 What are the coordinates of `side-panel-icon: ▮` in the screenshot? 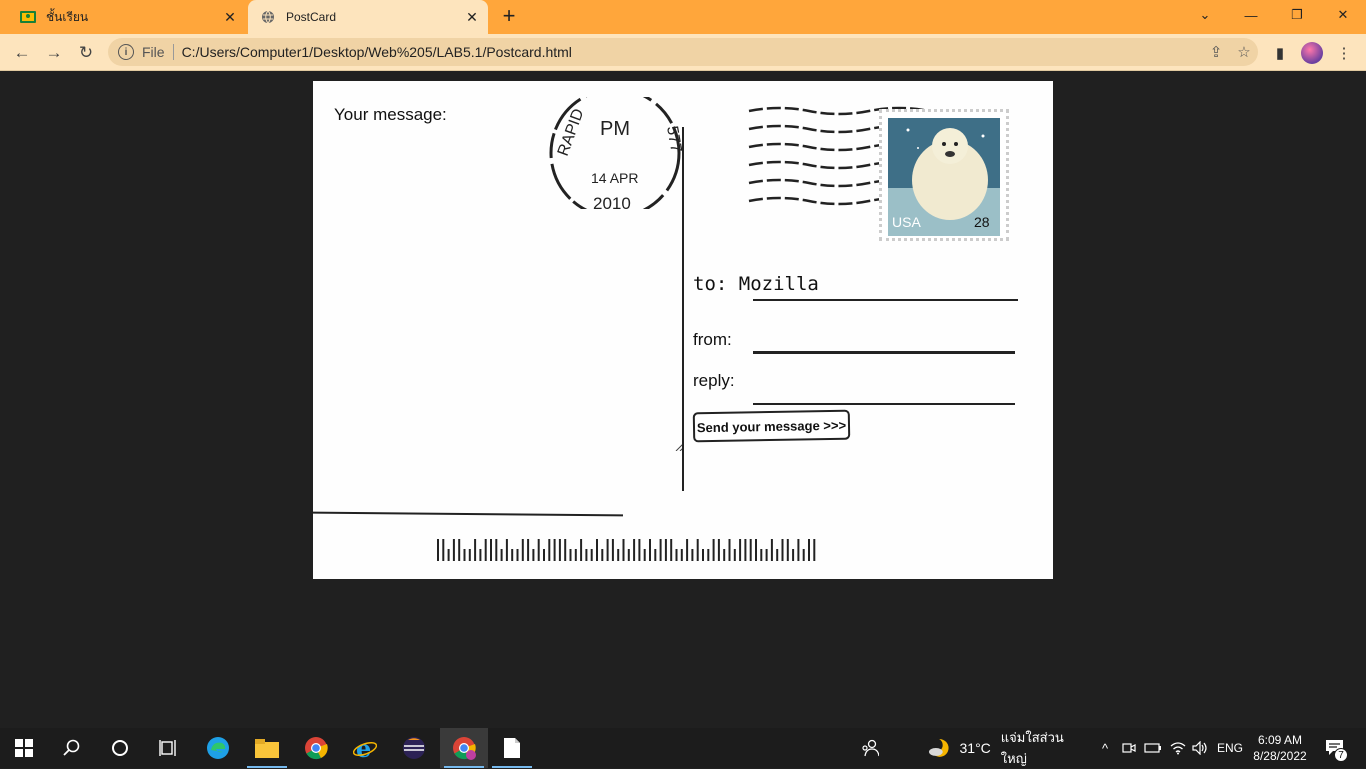 It's located at (1280, 53).